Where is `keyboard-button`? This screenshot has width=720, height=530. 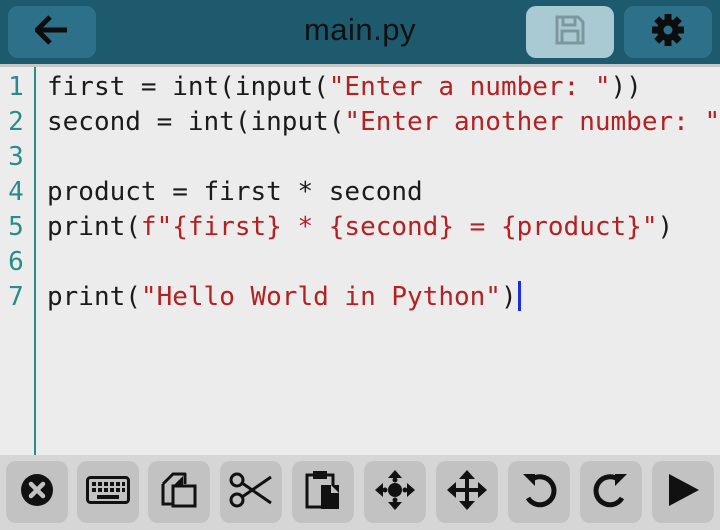 keyboard-button is located at coordinates (108, 492).